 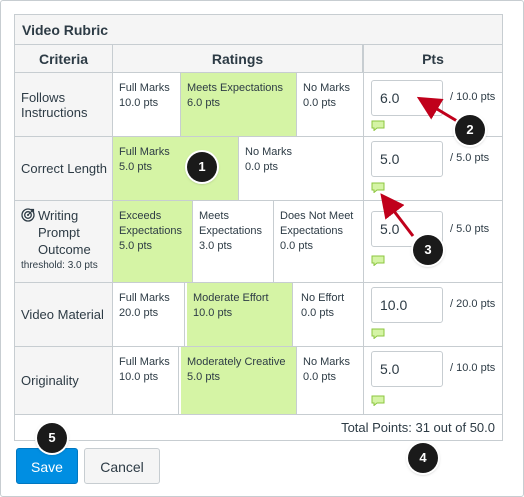 I want to click on rating-moderate-effort: Moderate Effort 10.0 pts, so click(x=240, y=314).